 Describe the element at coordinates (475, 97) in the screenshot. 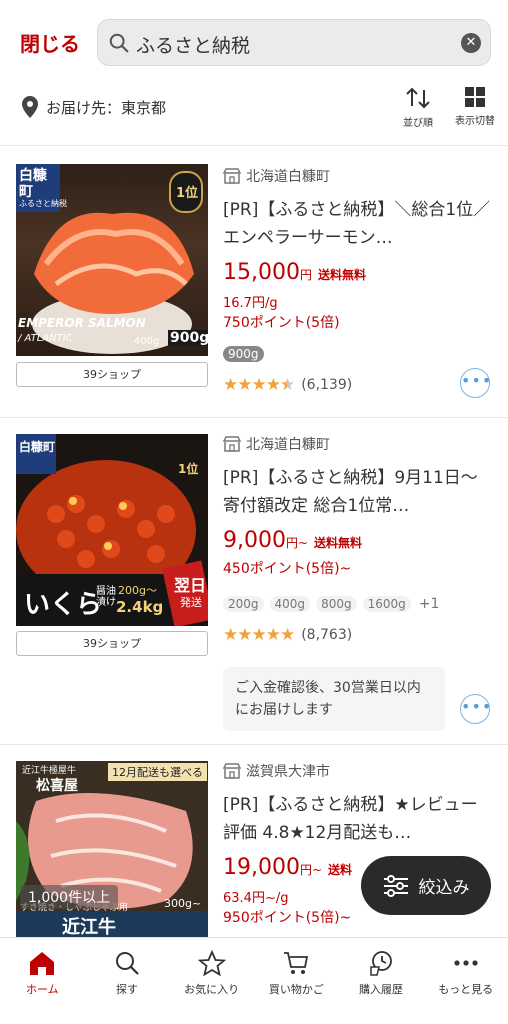

I see `grid-icon` at that location.